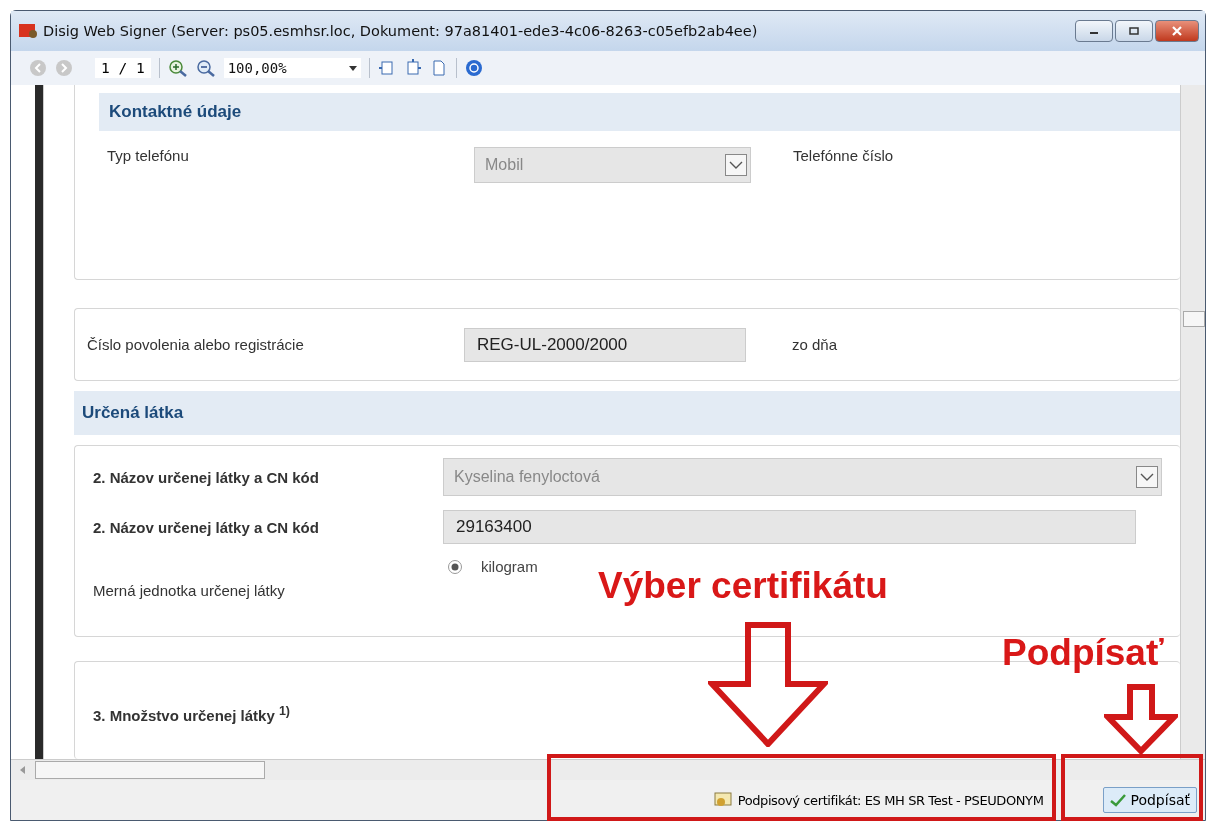 Image resolution: width=1206 pixels, height=821 pixels. I want to click on zoom-out-icon, so click(205, 68).